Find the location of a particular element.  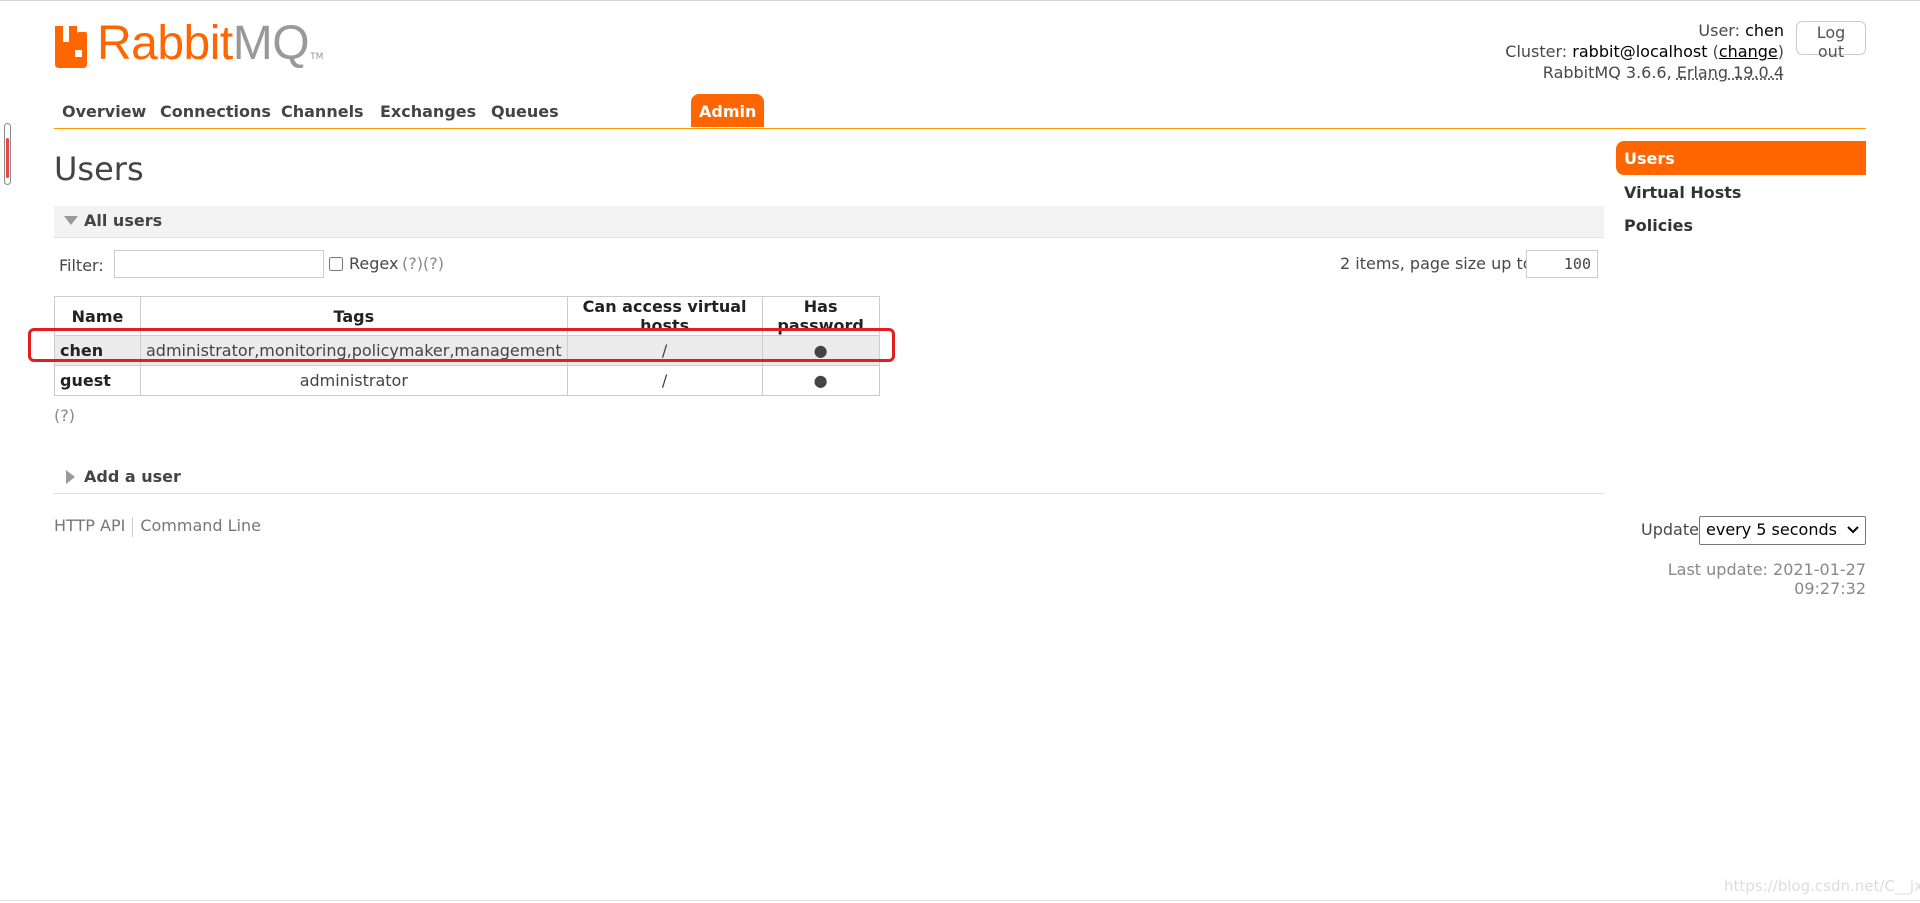

add-user-section-toggle: Add a user is located at coordinates (829, 478).